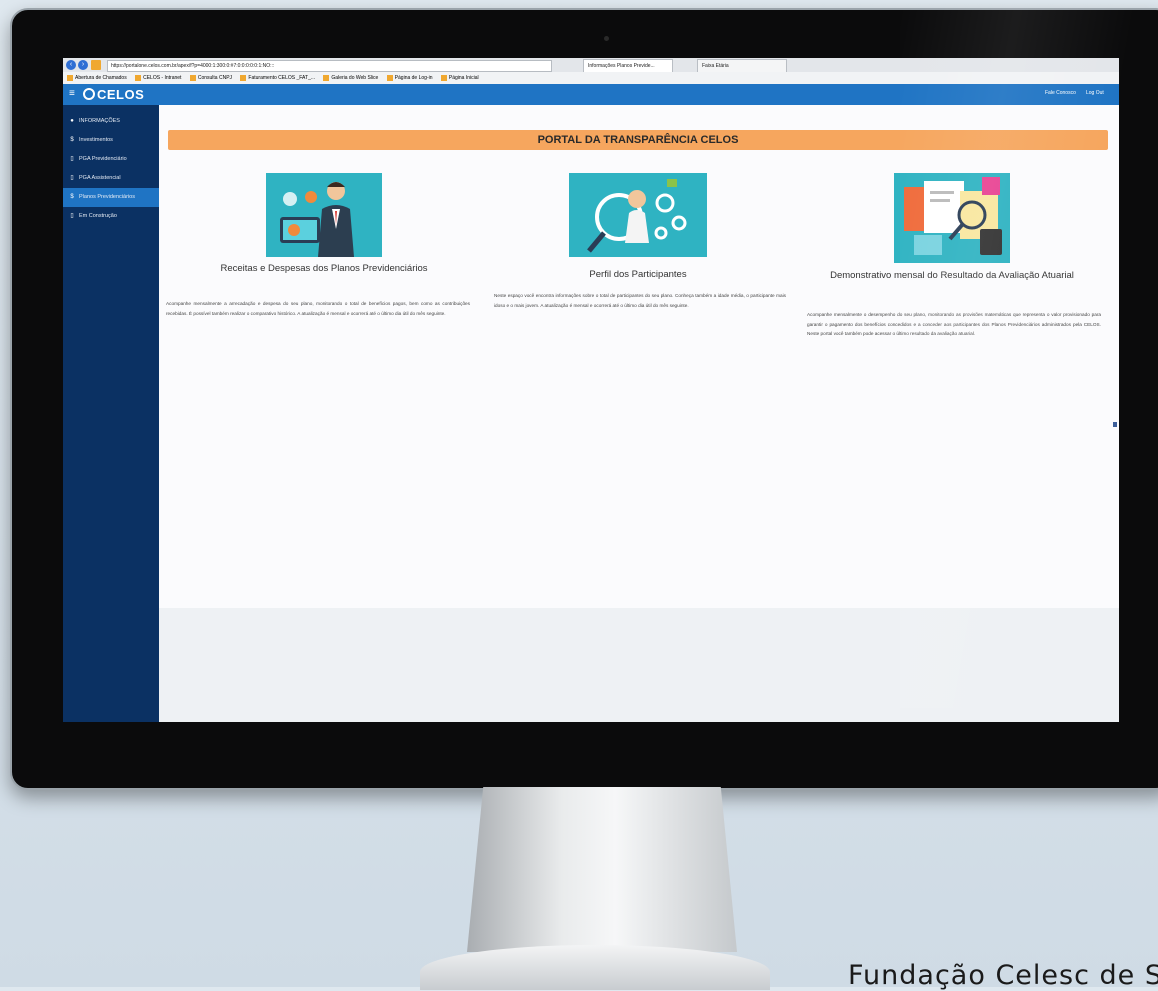 The image size is (1158, 991). I want to click on sidebar-item-informacoes: ● INFORMAÇÕES, so click(111, 121).